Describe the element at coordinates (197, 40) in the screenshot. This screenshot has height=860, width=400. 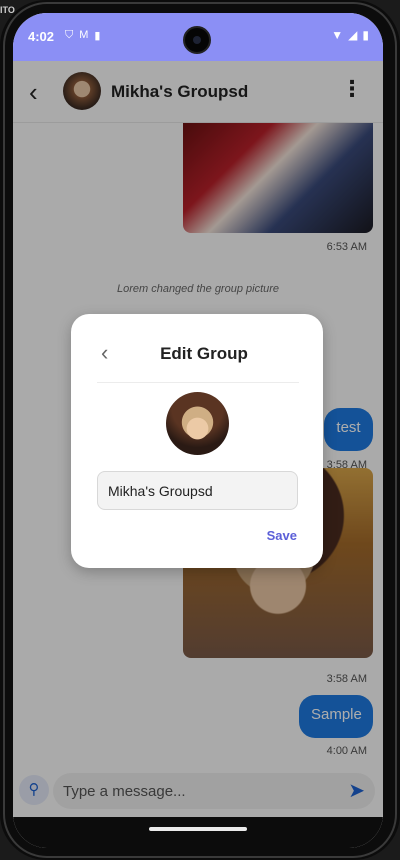
I see `front-camera` at that location.